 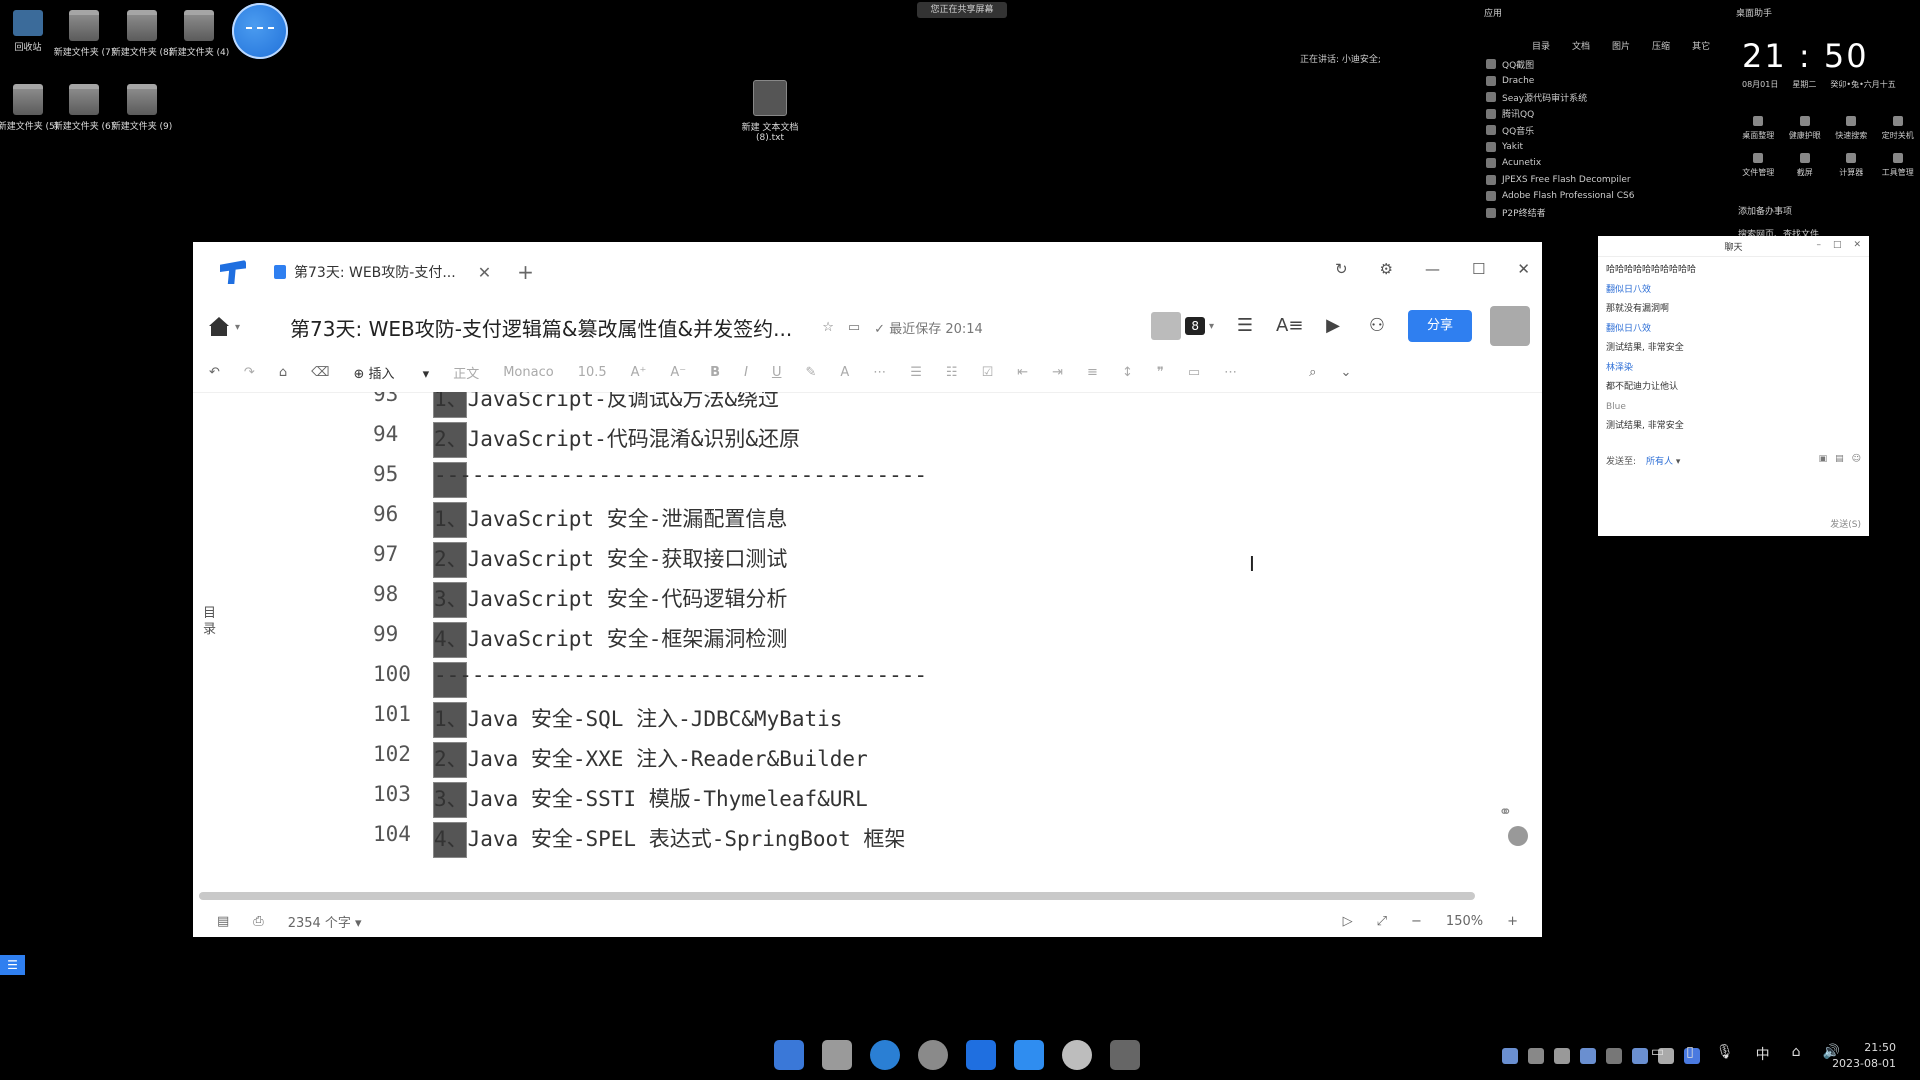 I want to click on desktop-folder-icon: 新建文件夹 (5), so click(x=30, y=108).